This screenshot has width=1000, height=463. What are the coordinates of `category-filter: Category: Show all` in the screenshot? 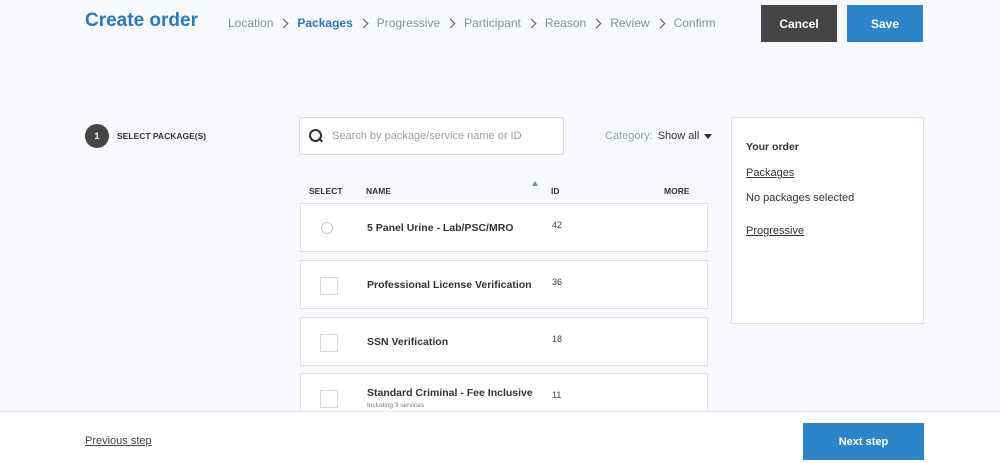 It's located at (659, 136).